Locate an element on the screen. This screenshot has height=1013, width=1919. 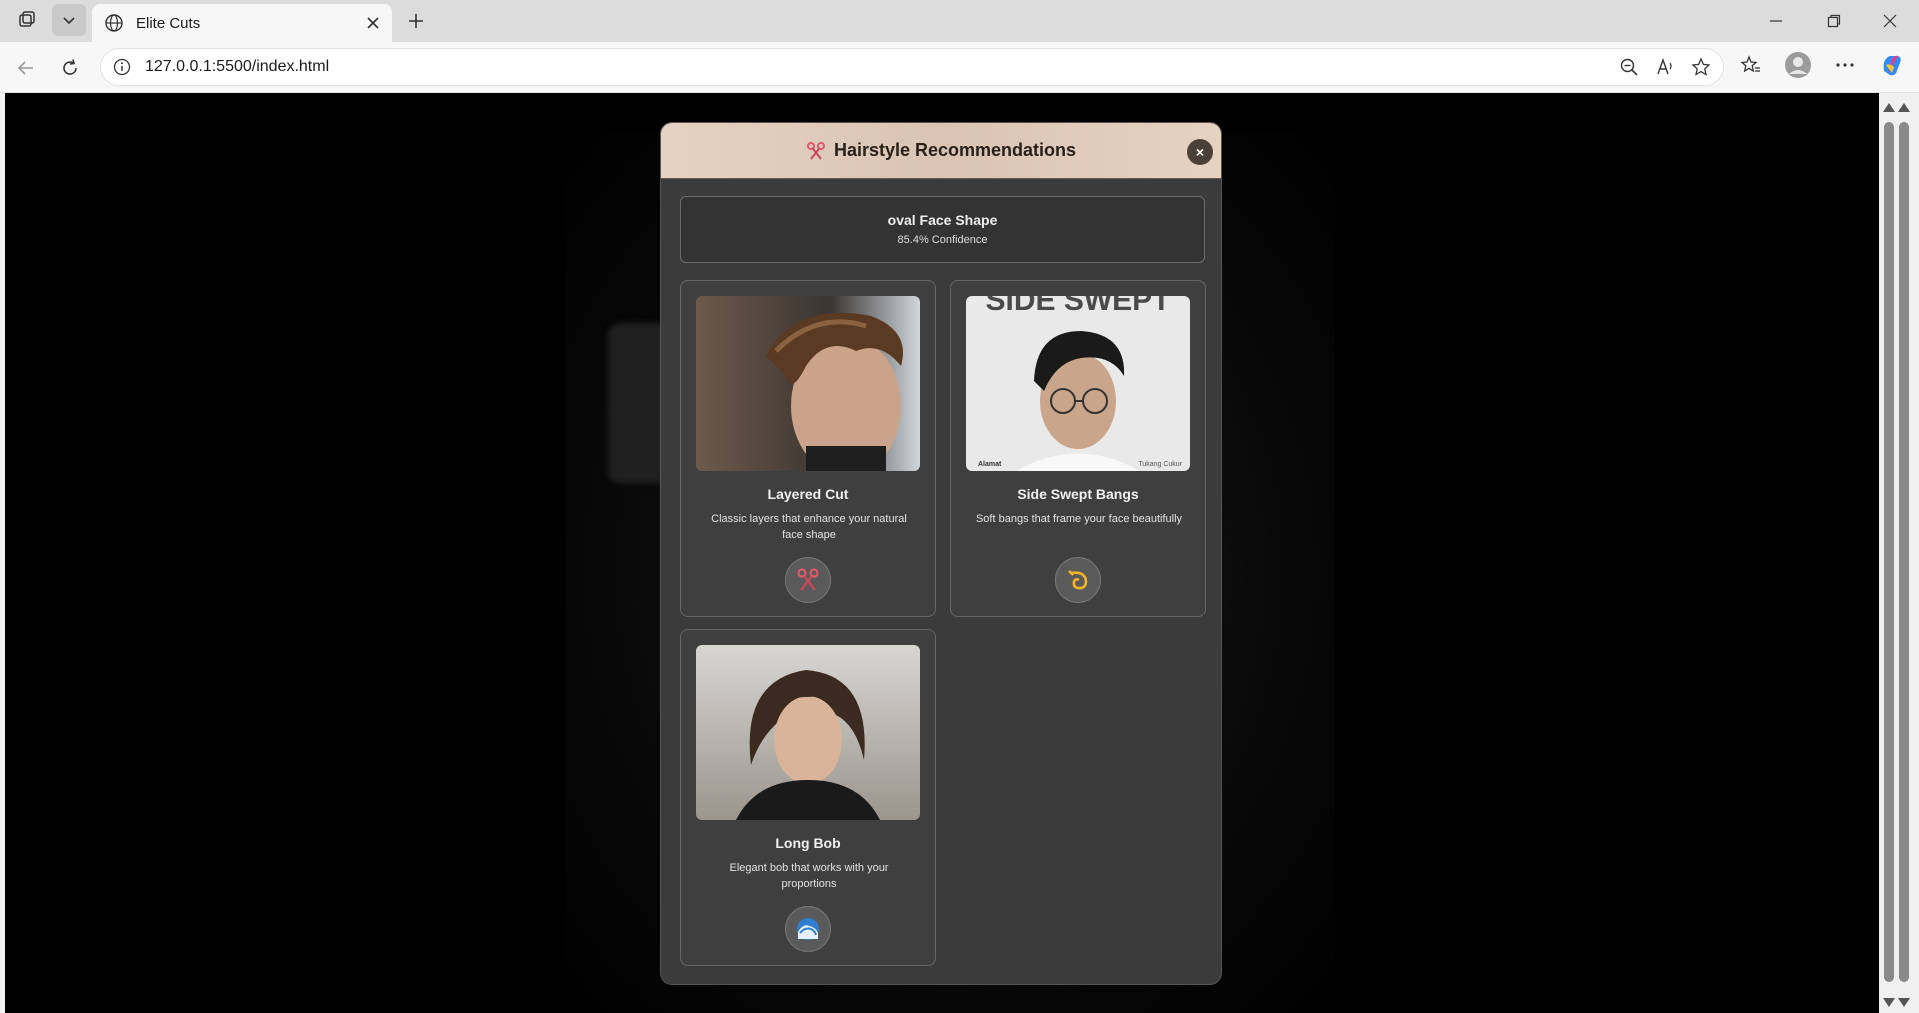
scroll-up-arrow-icon is located at coordinates (1889, 107).